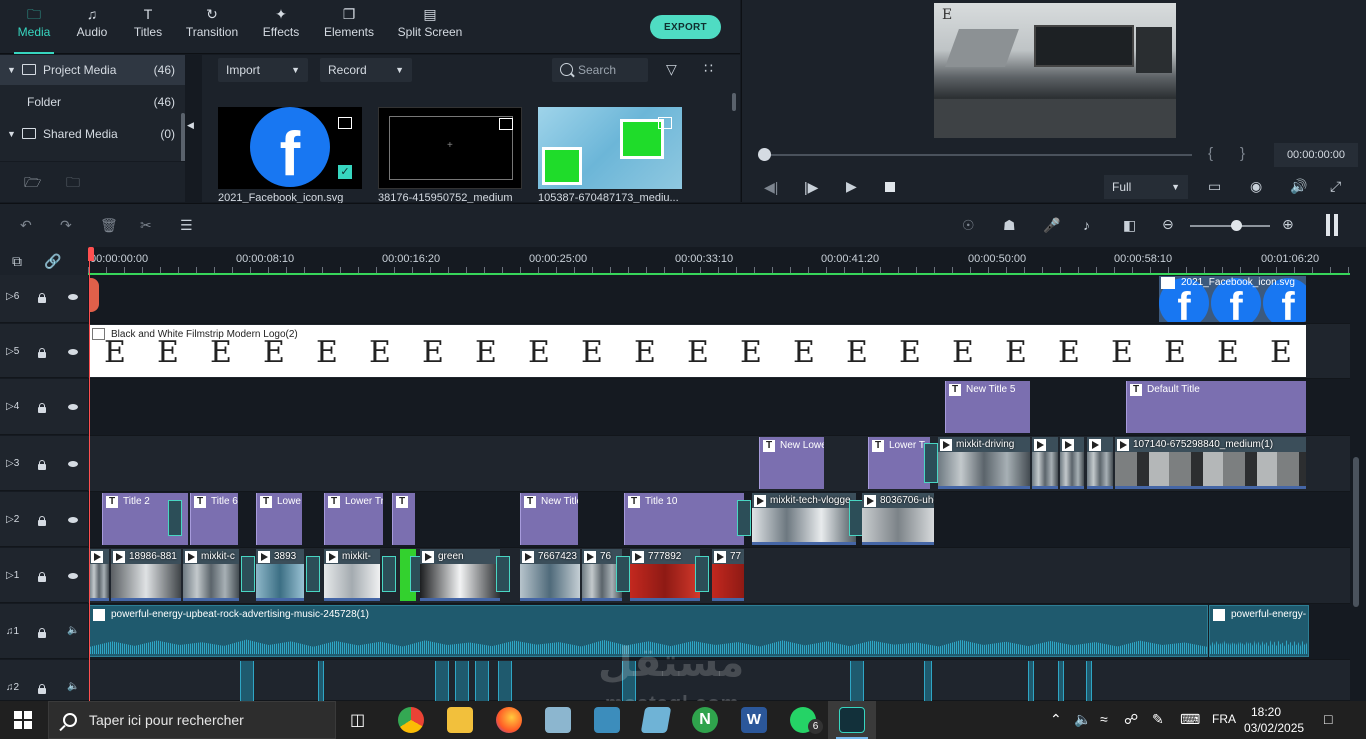 This screenshot has width=1366, height=739. What do you see at coordinates (32, 184) in the screenshot?
I see `new-folder-icon: 🗁` at bounding box center [32, 184].